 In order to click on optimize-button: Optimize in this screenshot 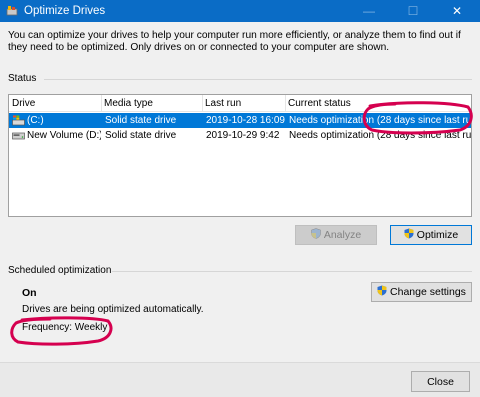, I will do `click(431, 235)`.